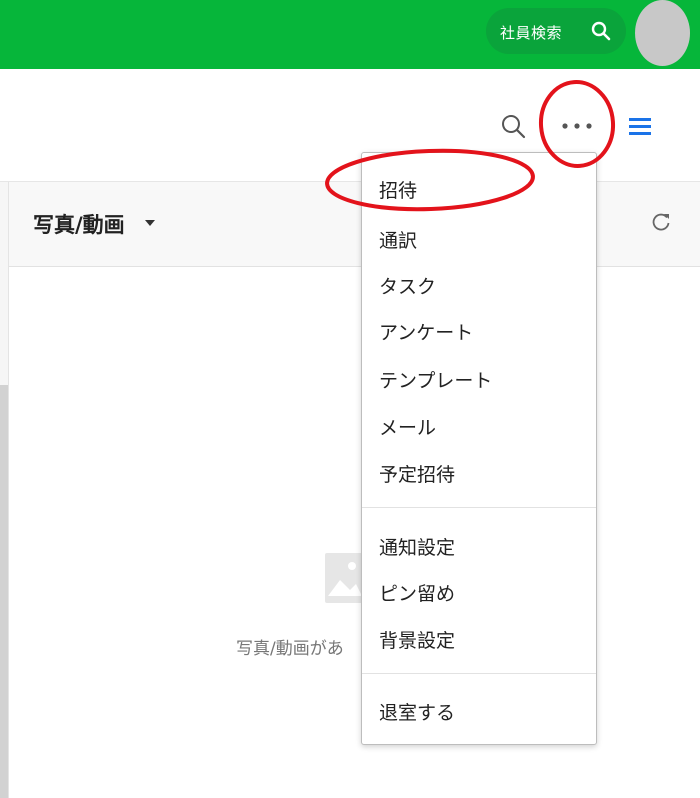  What do you see at coordinates (398, 189) in the screenshot?
I see `menu-item-invite: 招待` at bounding box center [398, 189].